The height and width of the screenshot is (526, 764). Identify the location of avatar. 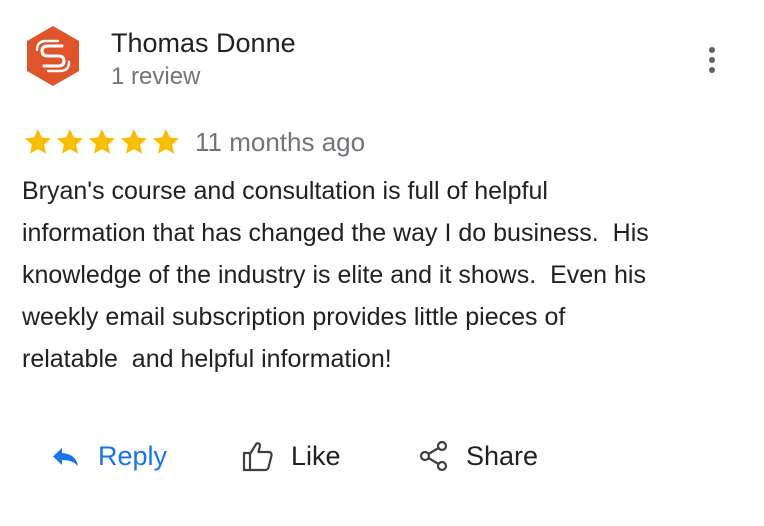
(53, 56).